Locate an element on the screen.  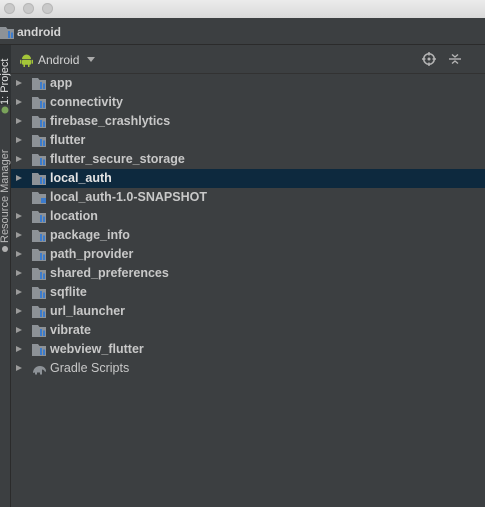
project-tab-icon is located at coordinates (5, 110).